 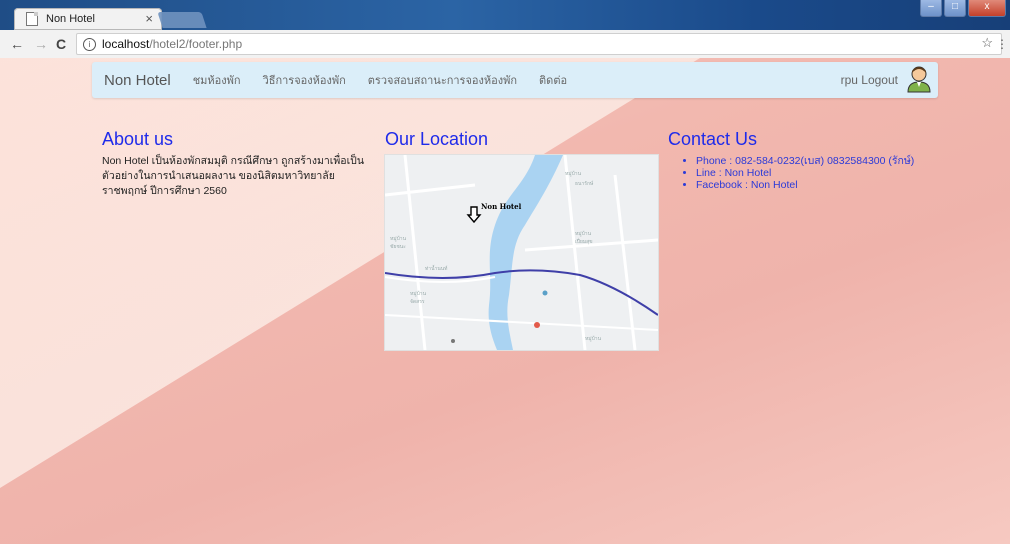 I want to click on window-controls: – □ x, so click(x=962, y=8).